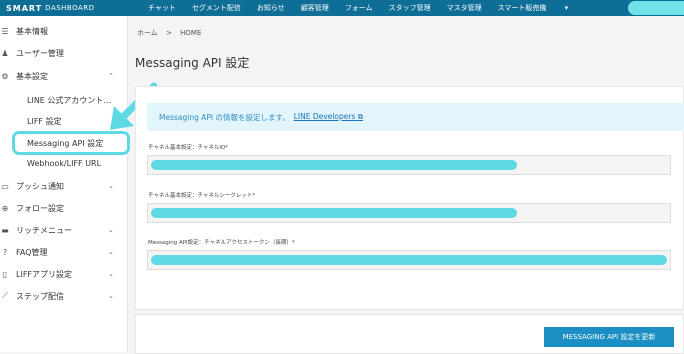 The image size is (684, 354). I want to click on sidebar-item-faq: ? FAQ管理 ⌄, so click(64, 252).